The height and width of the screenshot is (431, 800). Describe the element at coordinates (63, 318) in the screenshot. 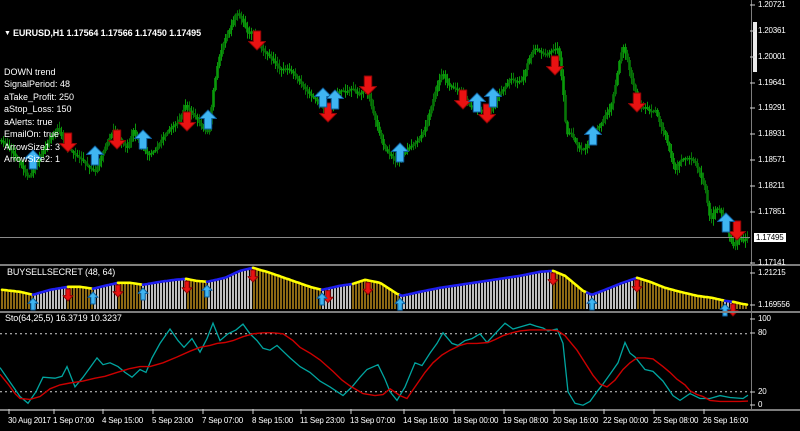

I see `stochastic-panel-title: Sto(64,25,5) 16.3719 10.3237` at that location.